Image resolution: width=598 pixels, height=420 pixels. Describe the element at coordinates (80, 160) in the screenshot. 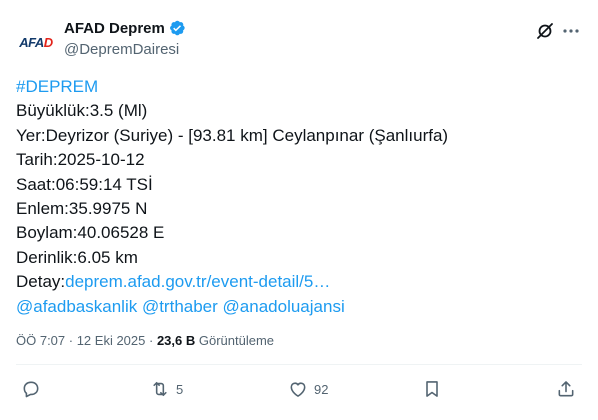

I see `date-line: Tarih:2025-10-12` at that location.